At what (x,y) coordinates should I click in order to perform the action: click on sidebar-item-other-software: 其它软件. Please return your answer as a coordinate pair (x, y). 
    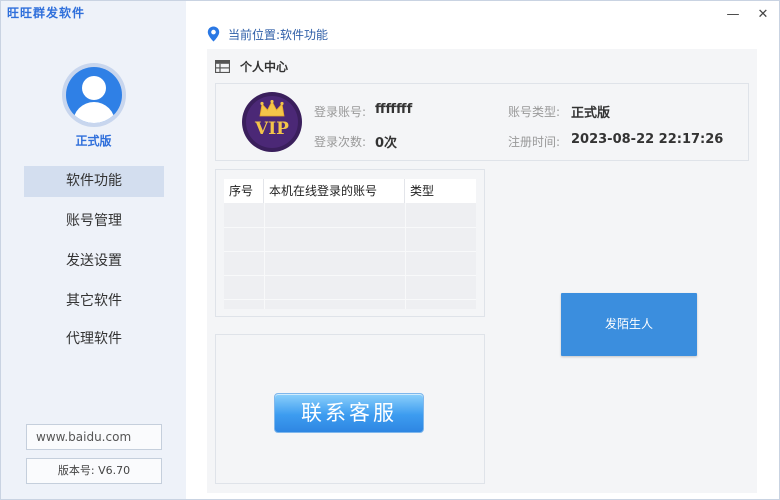
    Looking at the image, I should click on (94, 301).